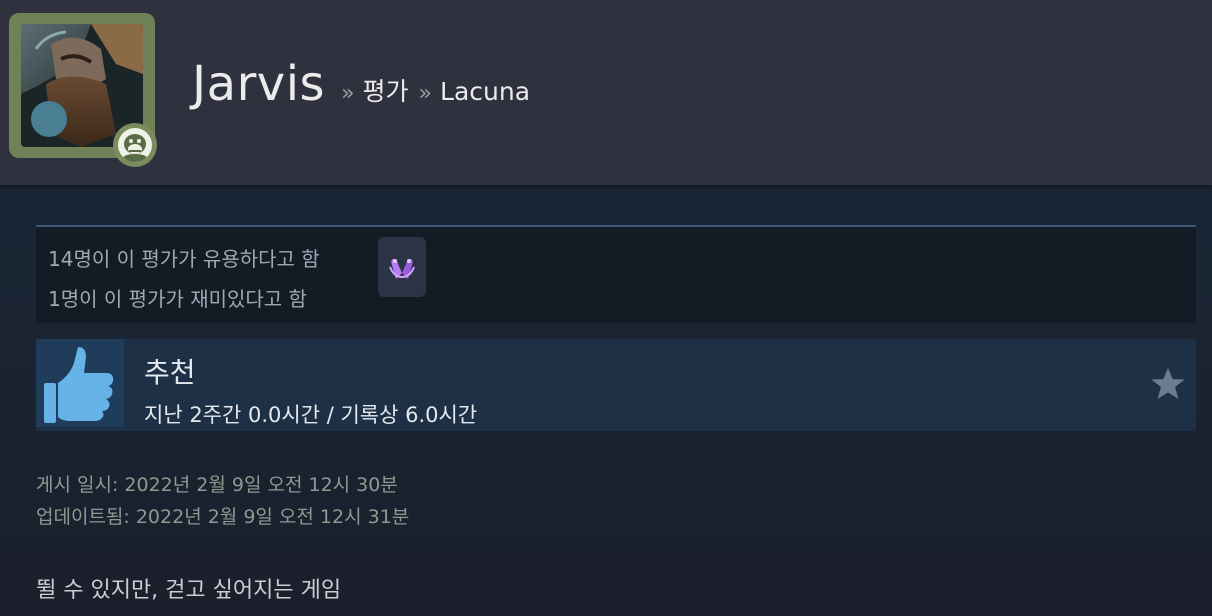 The height and width of the screenshot is (616, 1212). What do you see at coordinates (217, 485) in the screenshot?
I see `posted-date: 게시 일시: 2022년 2월 9일 오전 12시 30분` at bounding box center [217, 485].